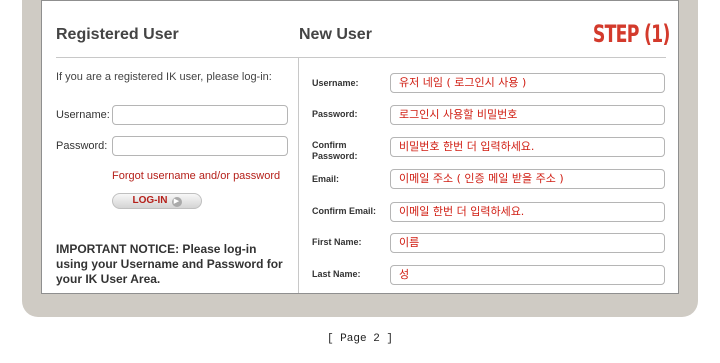  Describe the element at coordinates (527, 179) in the screenshot. I see `email-input: 이메일 주소 ( 인증 메일 받을 주소 )` at that location.